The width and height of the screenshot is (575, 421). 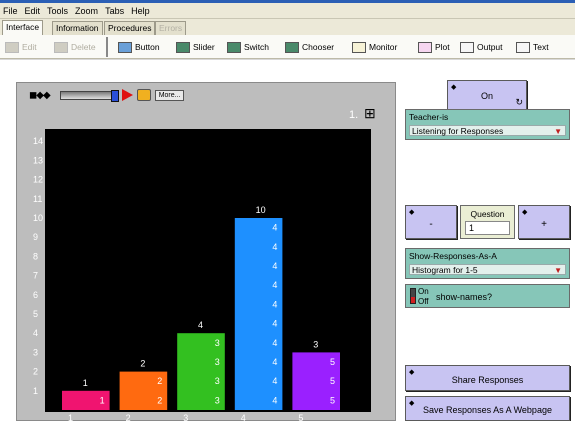 I want to click on y-tick-label: 9, so click(x=35, y=237).